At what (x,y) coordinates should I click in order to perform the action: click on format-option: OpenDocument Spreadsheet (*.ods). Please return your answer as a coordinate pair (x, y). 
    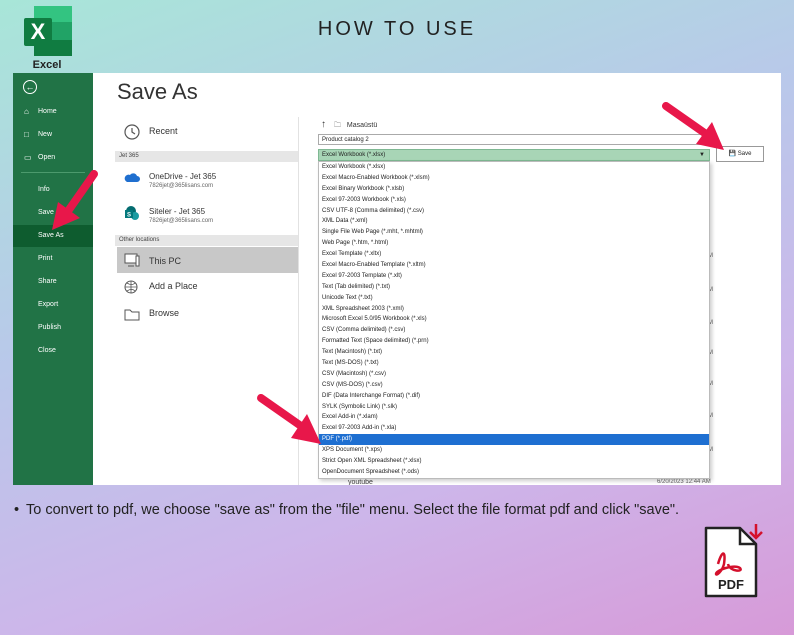
    Looking at the image, I should click on (514, 472).